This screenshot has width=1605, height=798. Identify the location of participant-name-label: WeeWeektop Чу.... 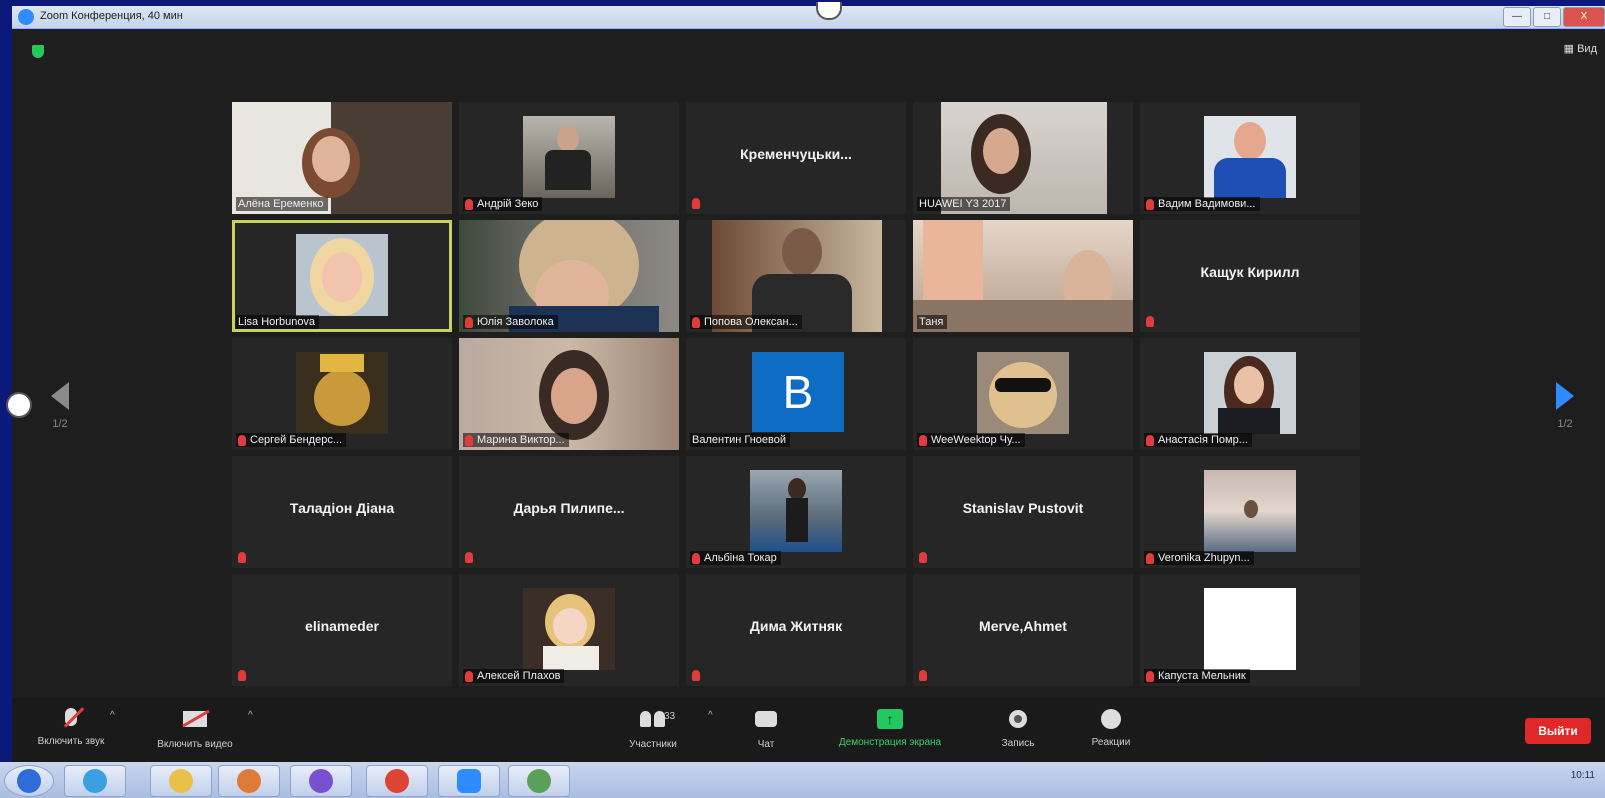
(971, 440).